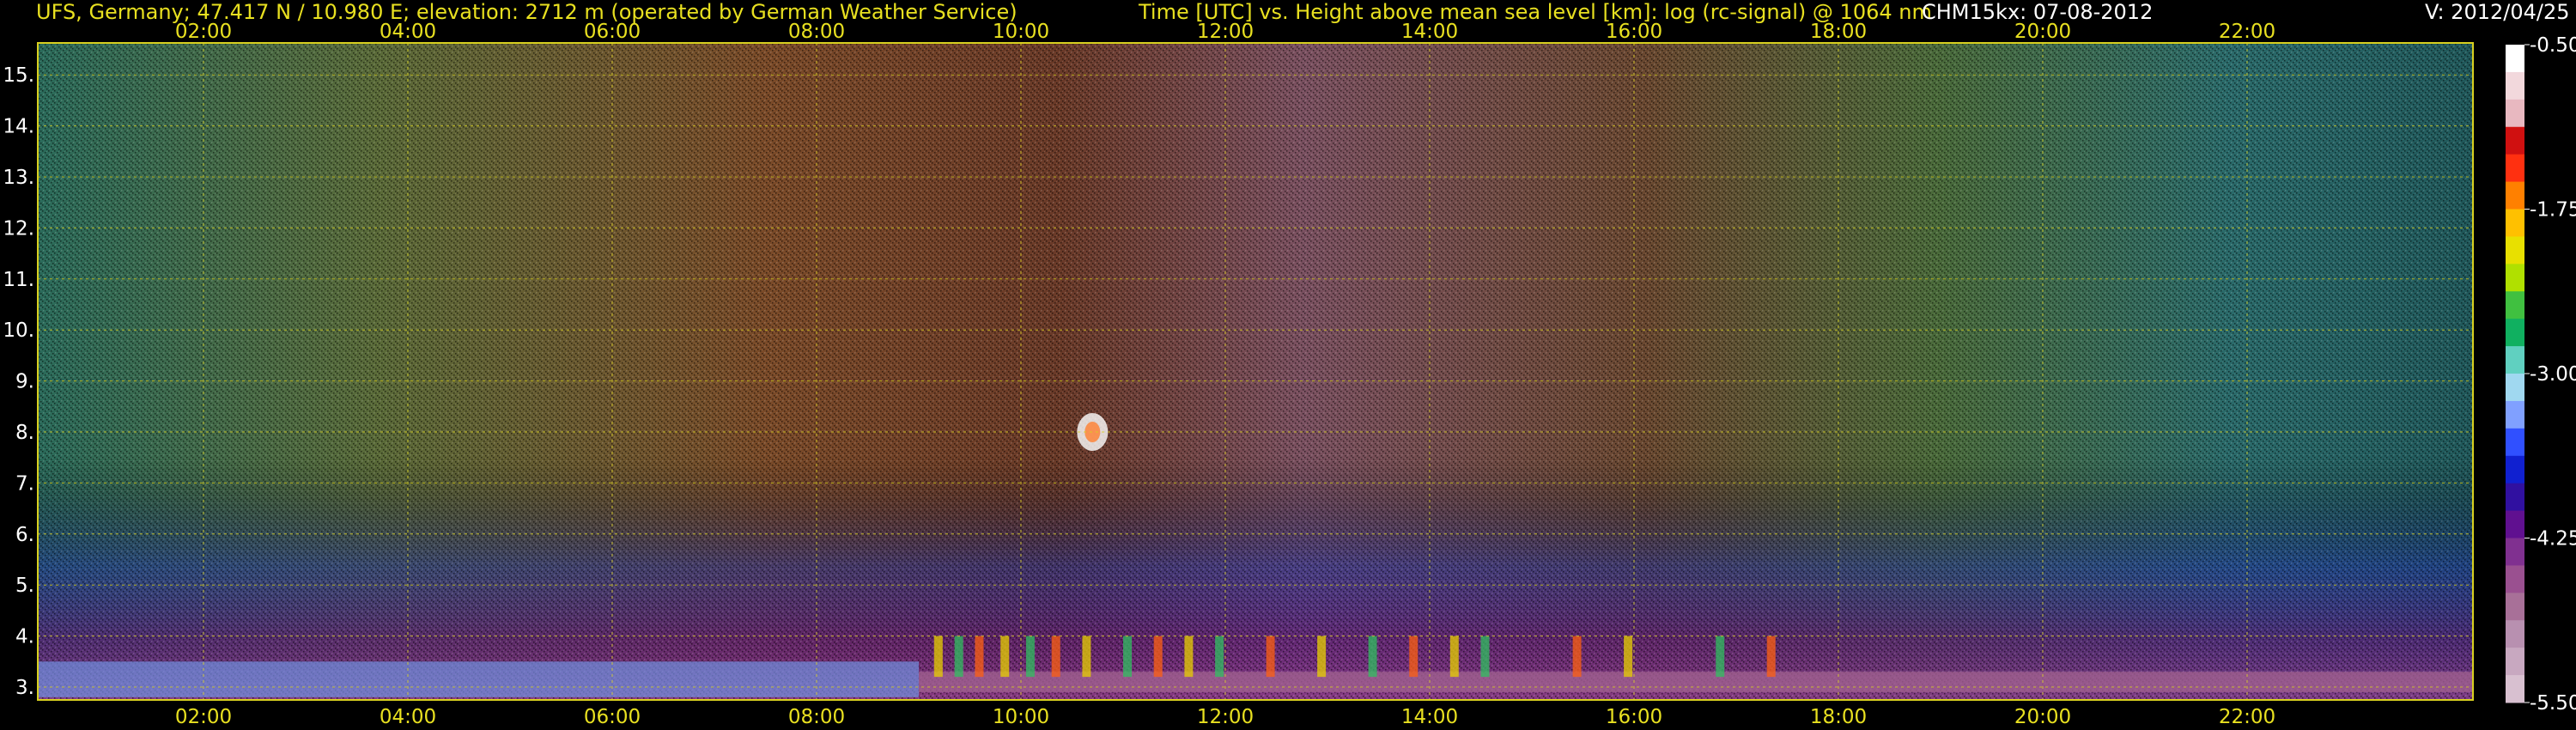 This screenshot has width=2576, height=730. I want to click on x-tick-label-bottom: 12:00, so click(1225, 717).